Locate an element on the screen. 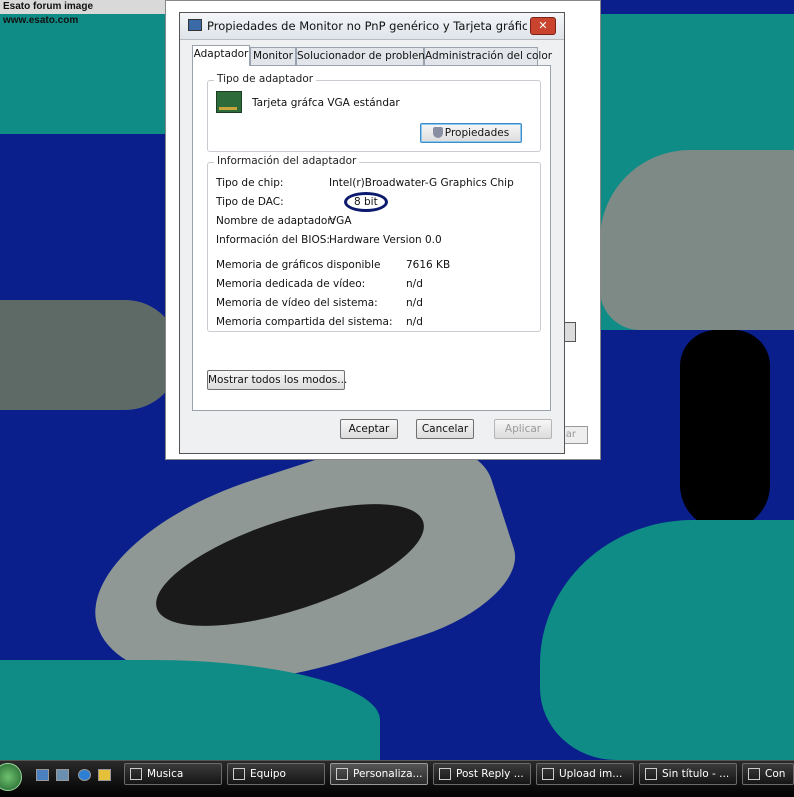  close-button: ✕ is located at coordinates (543, 26).